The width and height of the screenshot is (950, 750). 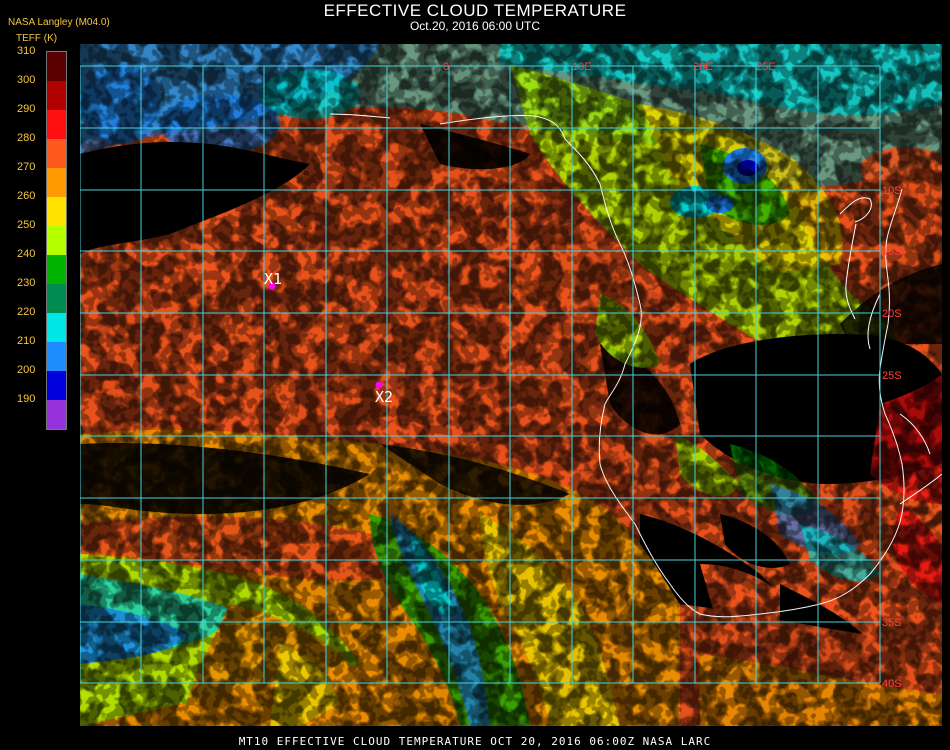 What do you see at coordinates (892, 376) in the screenshot?
I see `latitude-label: 25S` at bounding box center [892, 376].